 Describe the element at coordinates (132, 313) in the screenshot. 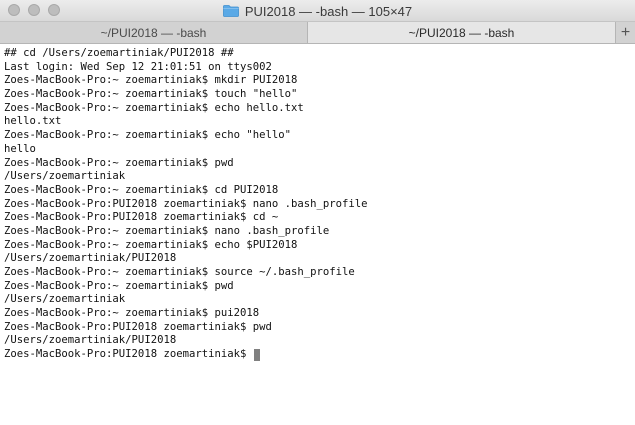

I see `terminal-line: Zoes-MacBook-Pro:~ zoemartiniak$ pui2018` at that location.